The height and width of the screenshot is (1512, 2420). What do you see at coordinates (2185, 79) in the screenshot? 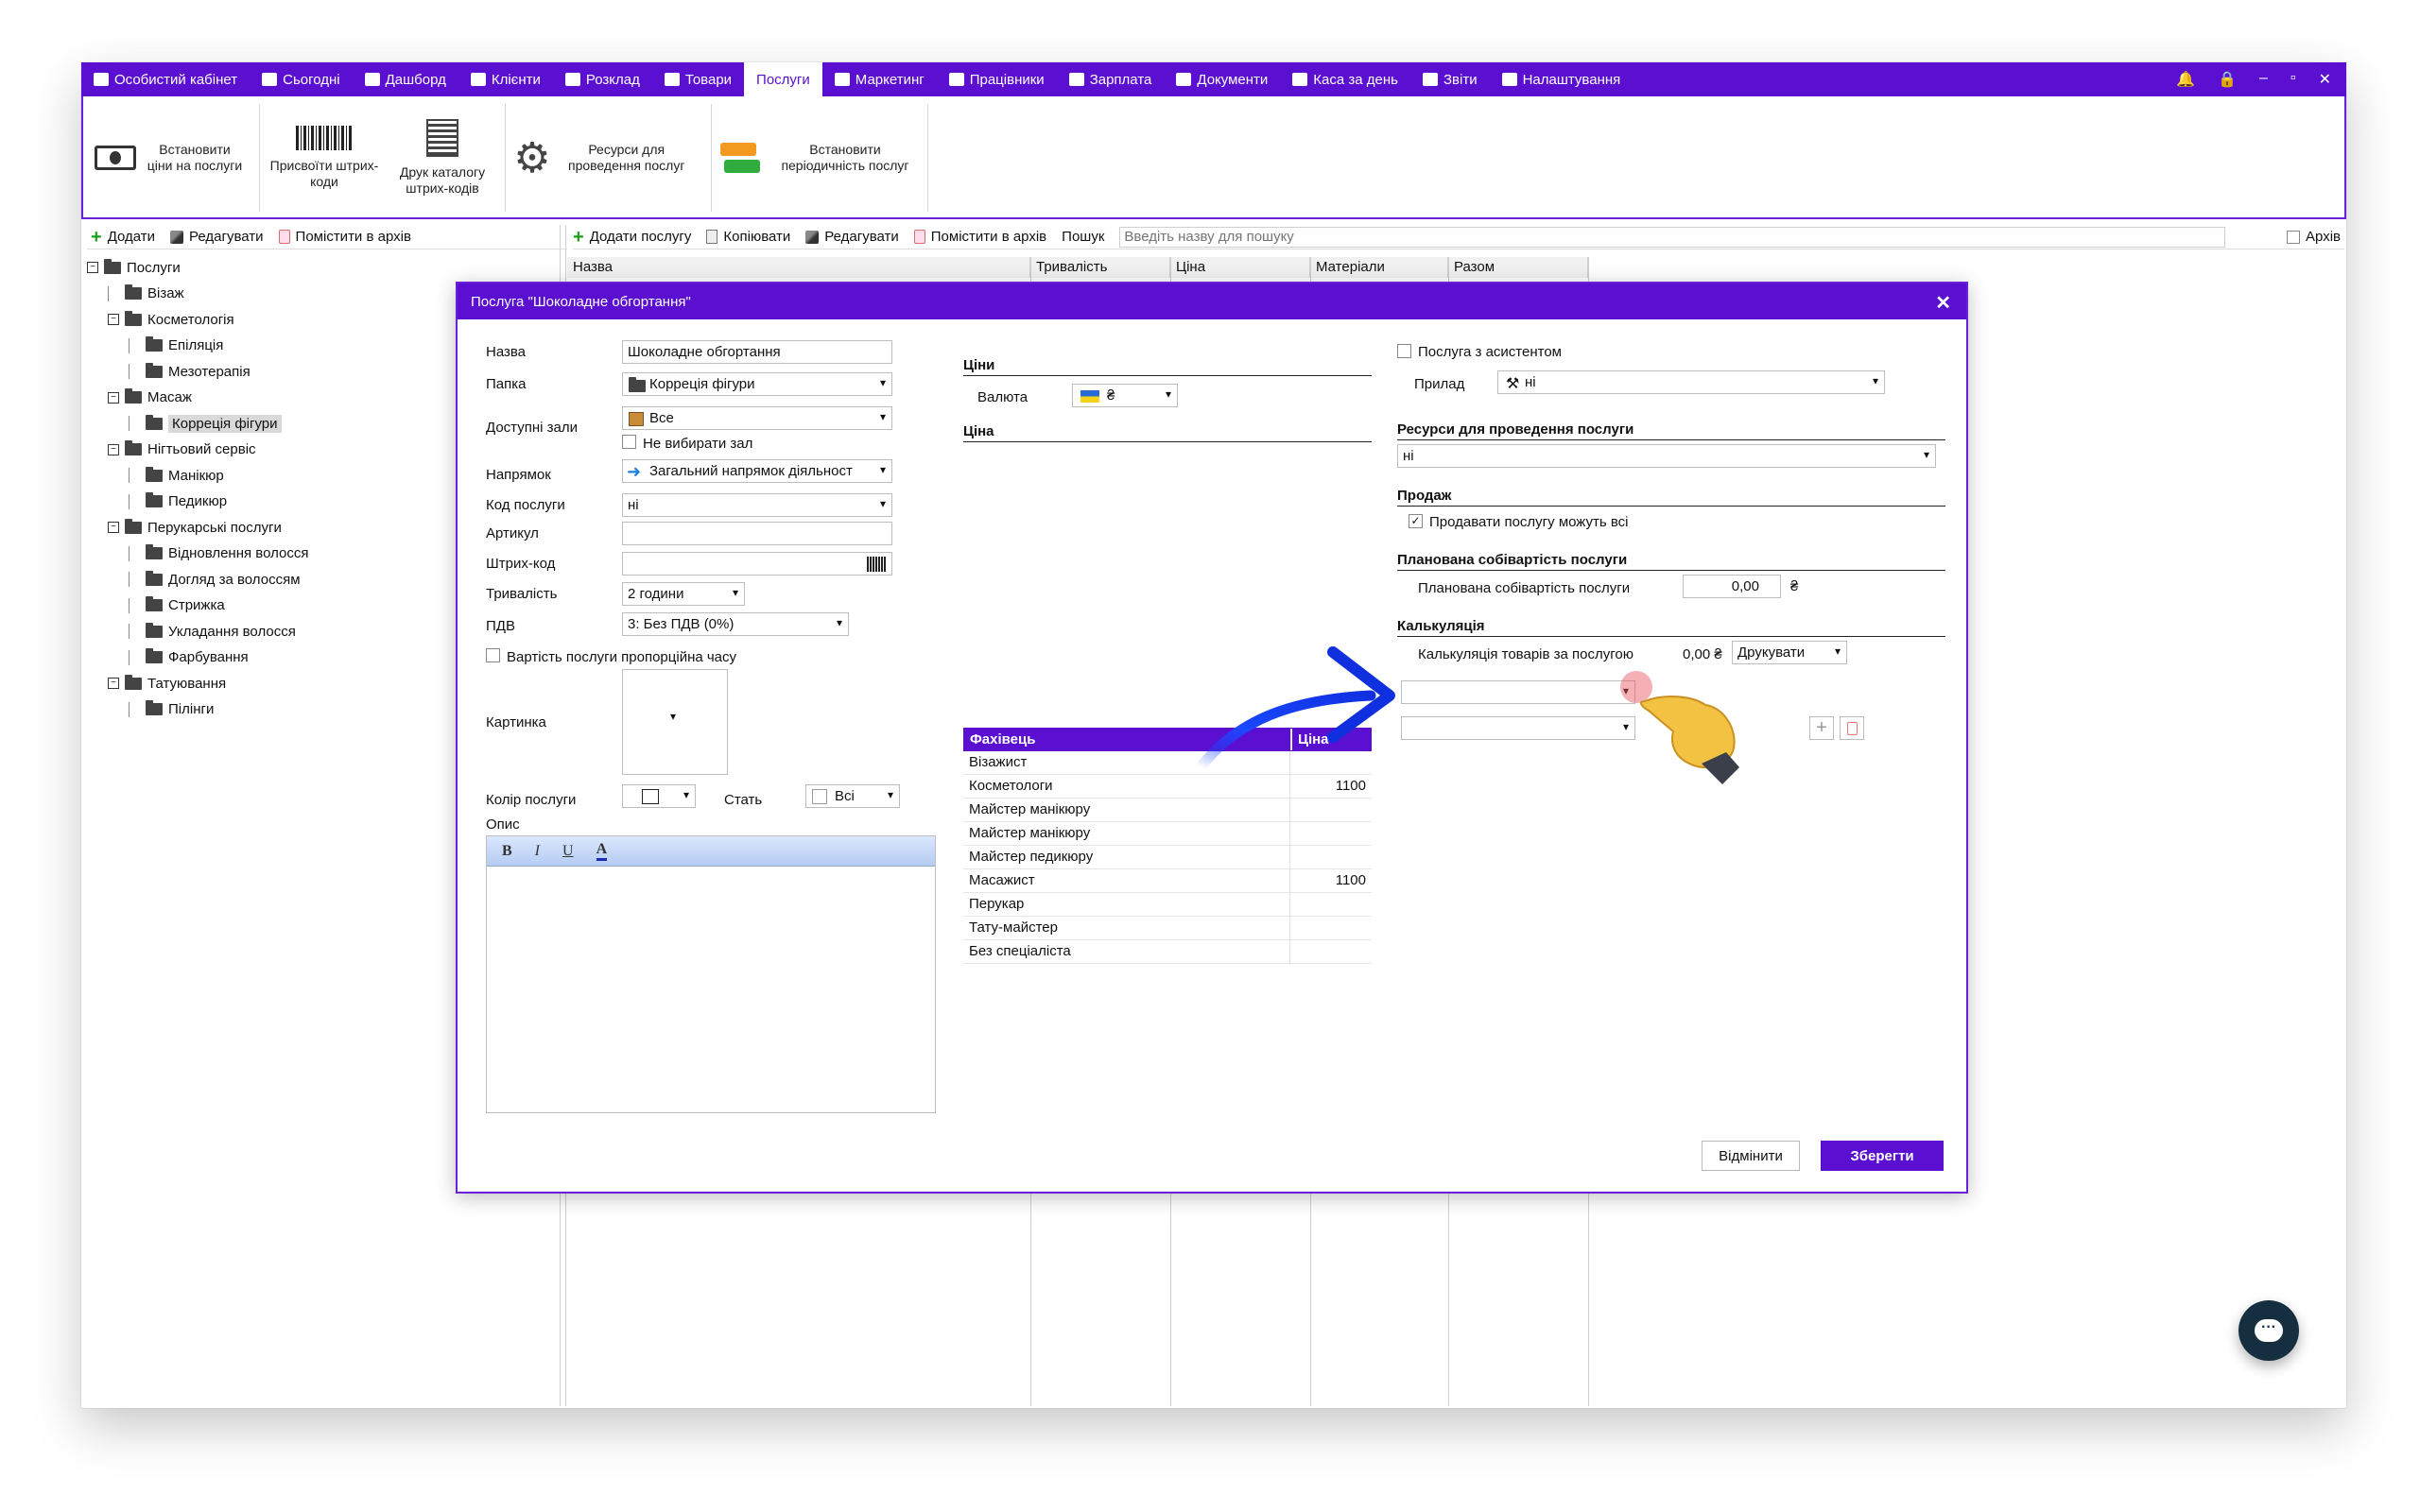
I see `bell-icon: 🔔` at bounding box center [2185, 79].